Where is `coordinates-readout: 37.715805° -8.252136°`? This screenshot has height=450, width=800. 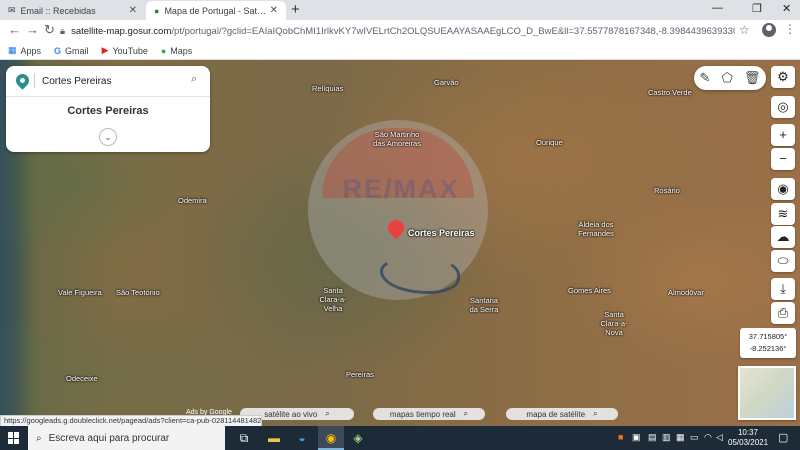
coordinates-readout: 37.715805° -8.252136° is located at coordinates (768, 343).